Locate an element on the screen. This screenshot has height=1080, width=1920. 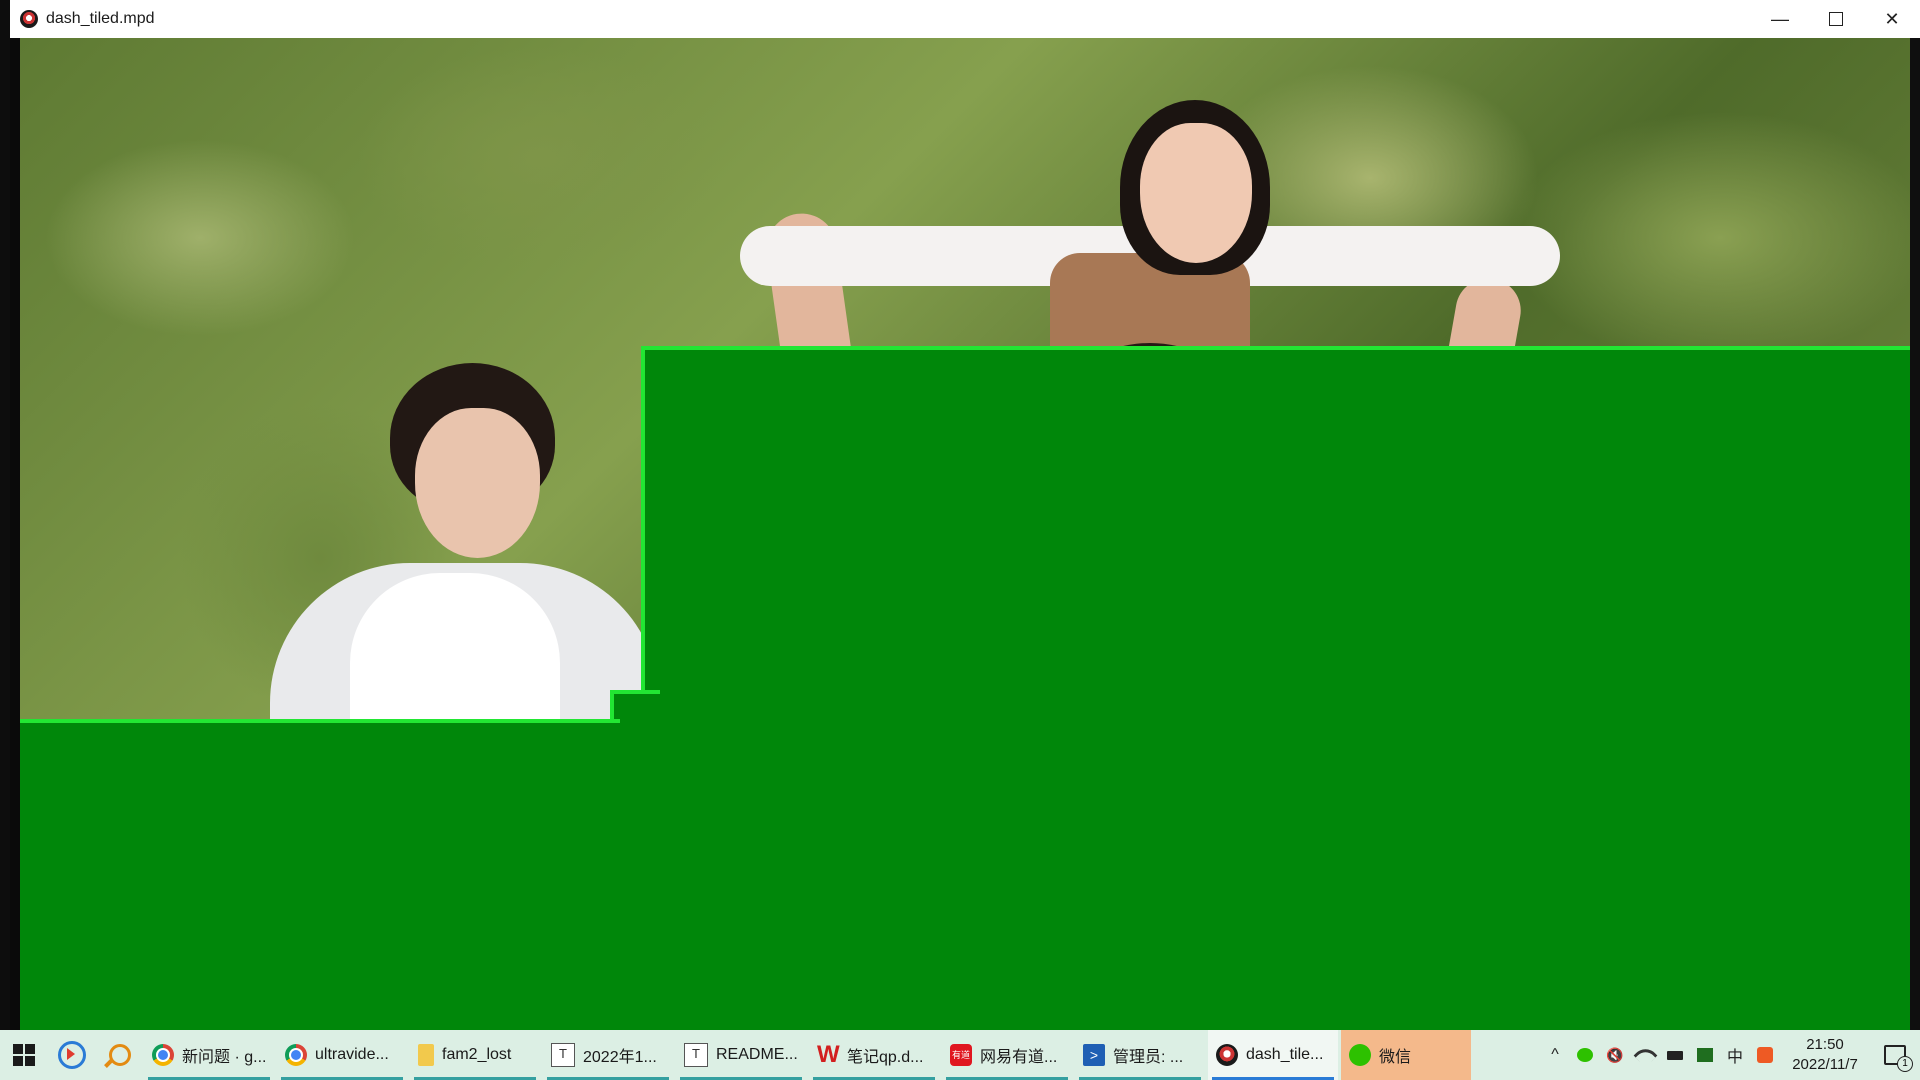
search-icon is located at coordinates (120, 1055).